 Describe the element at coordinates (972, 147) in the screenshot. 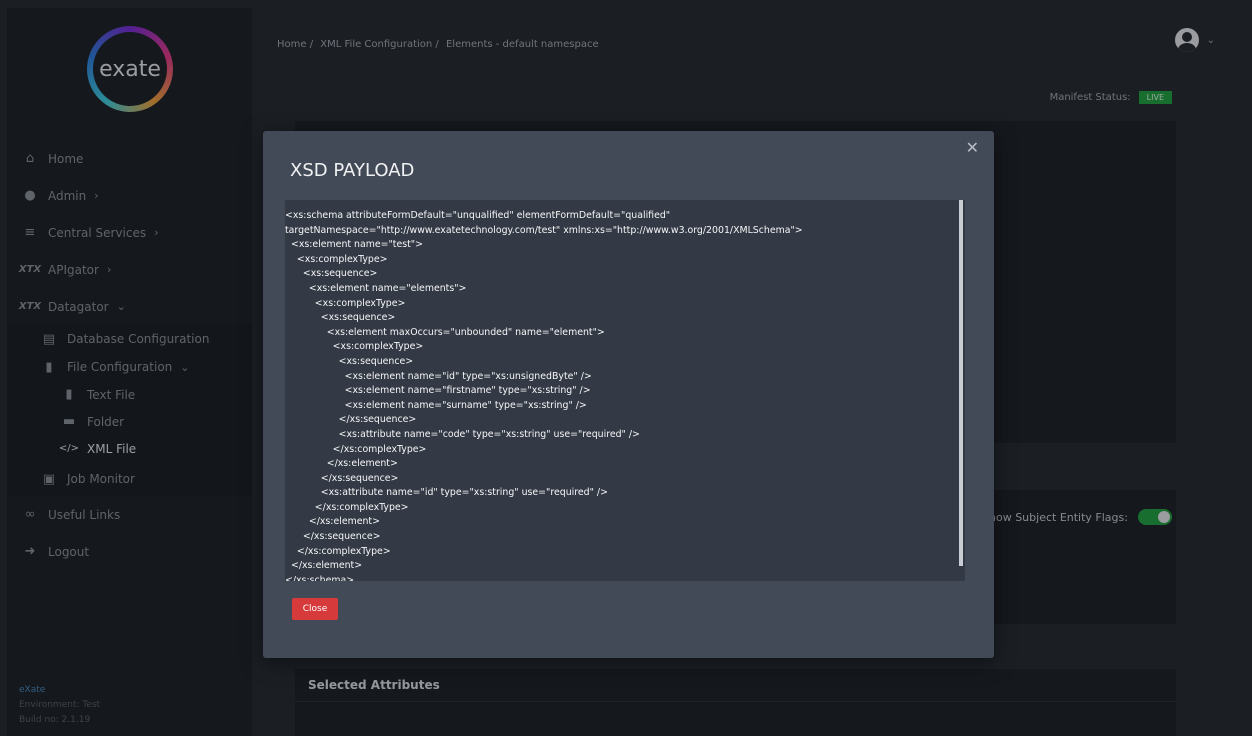

I see `close-icon: ✕` at that location.